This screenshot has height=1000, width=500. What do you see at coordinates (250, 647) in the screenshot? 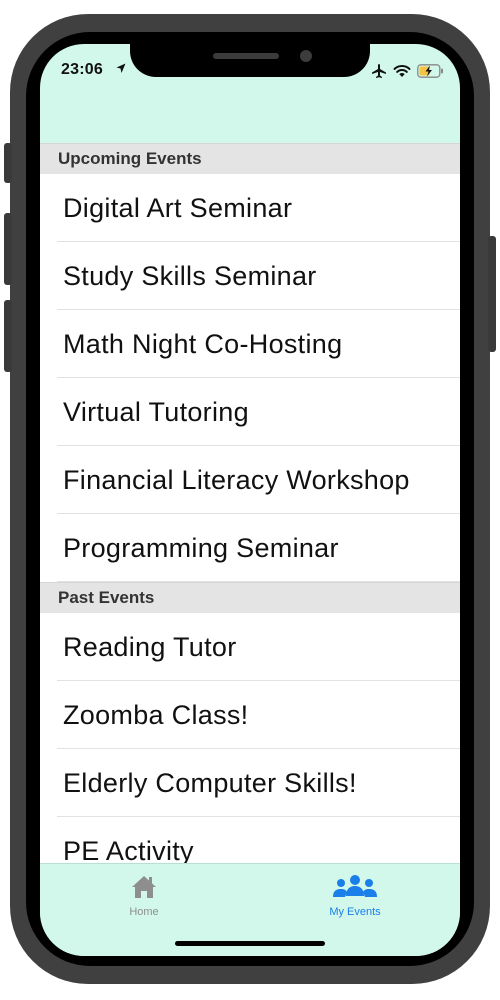
I see `list-item: Reading Tutor` at bounding box center [250, 647].